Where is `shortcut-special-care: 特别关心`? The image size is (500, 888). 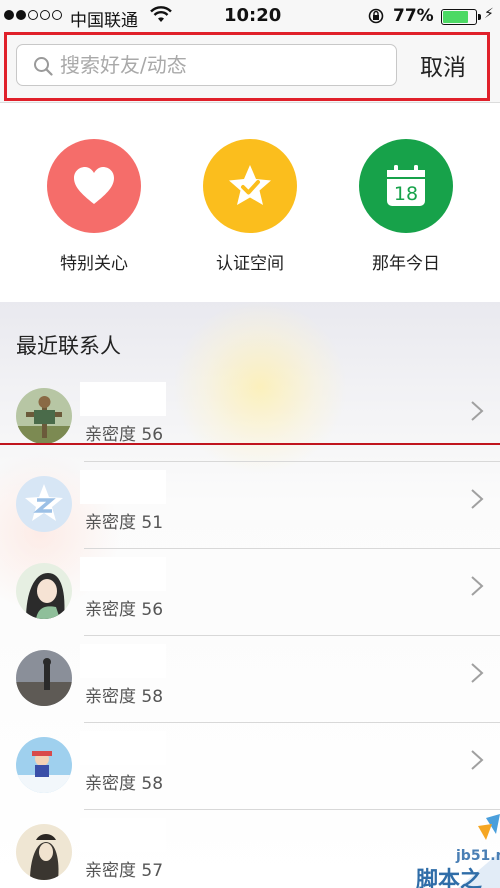 shortcut-special-care: 特别关心 is located at coordinates (94, 206).